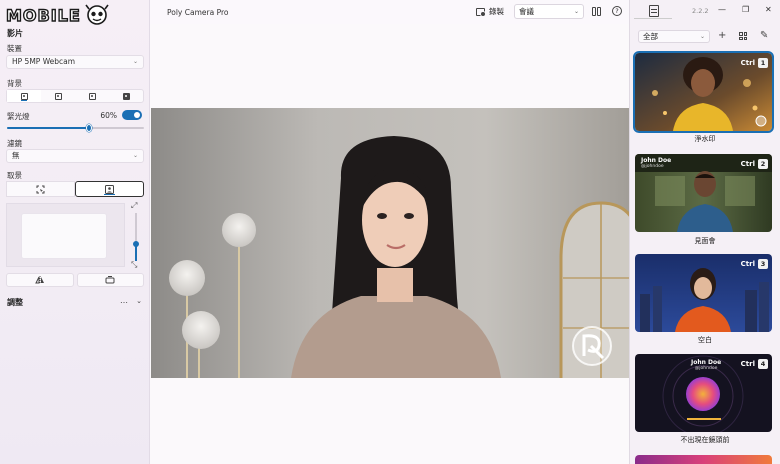  Describe the element at coordinates (703, 459) in the screenshot. I see `scene-card-5-partial` at that location.